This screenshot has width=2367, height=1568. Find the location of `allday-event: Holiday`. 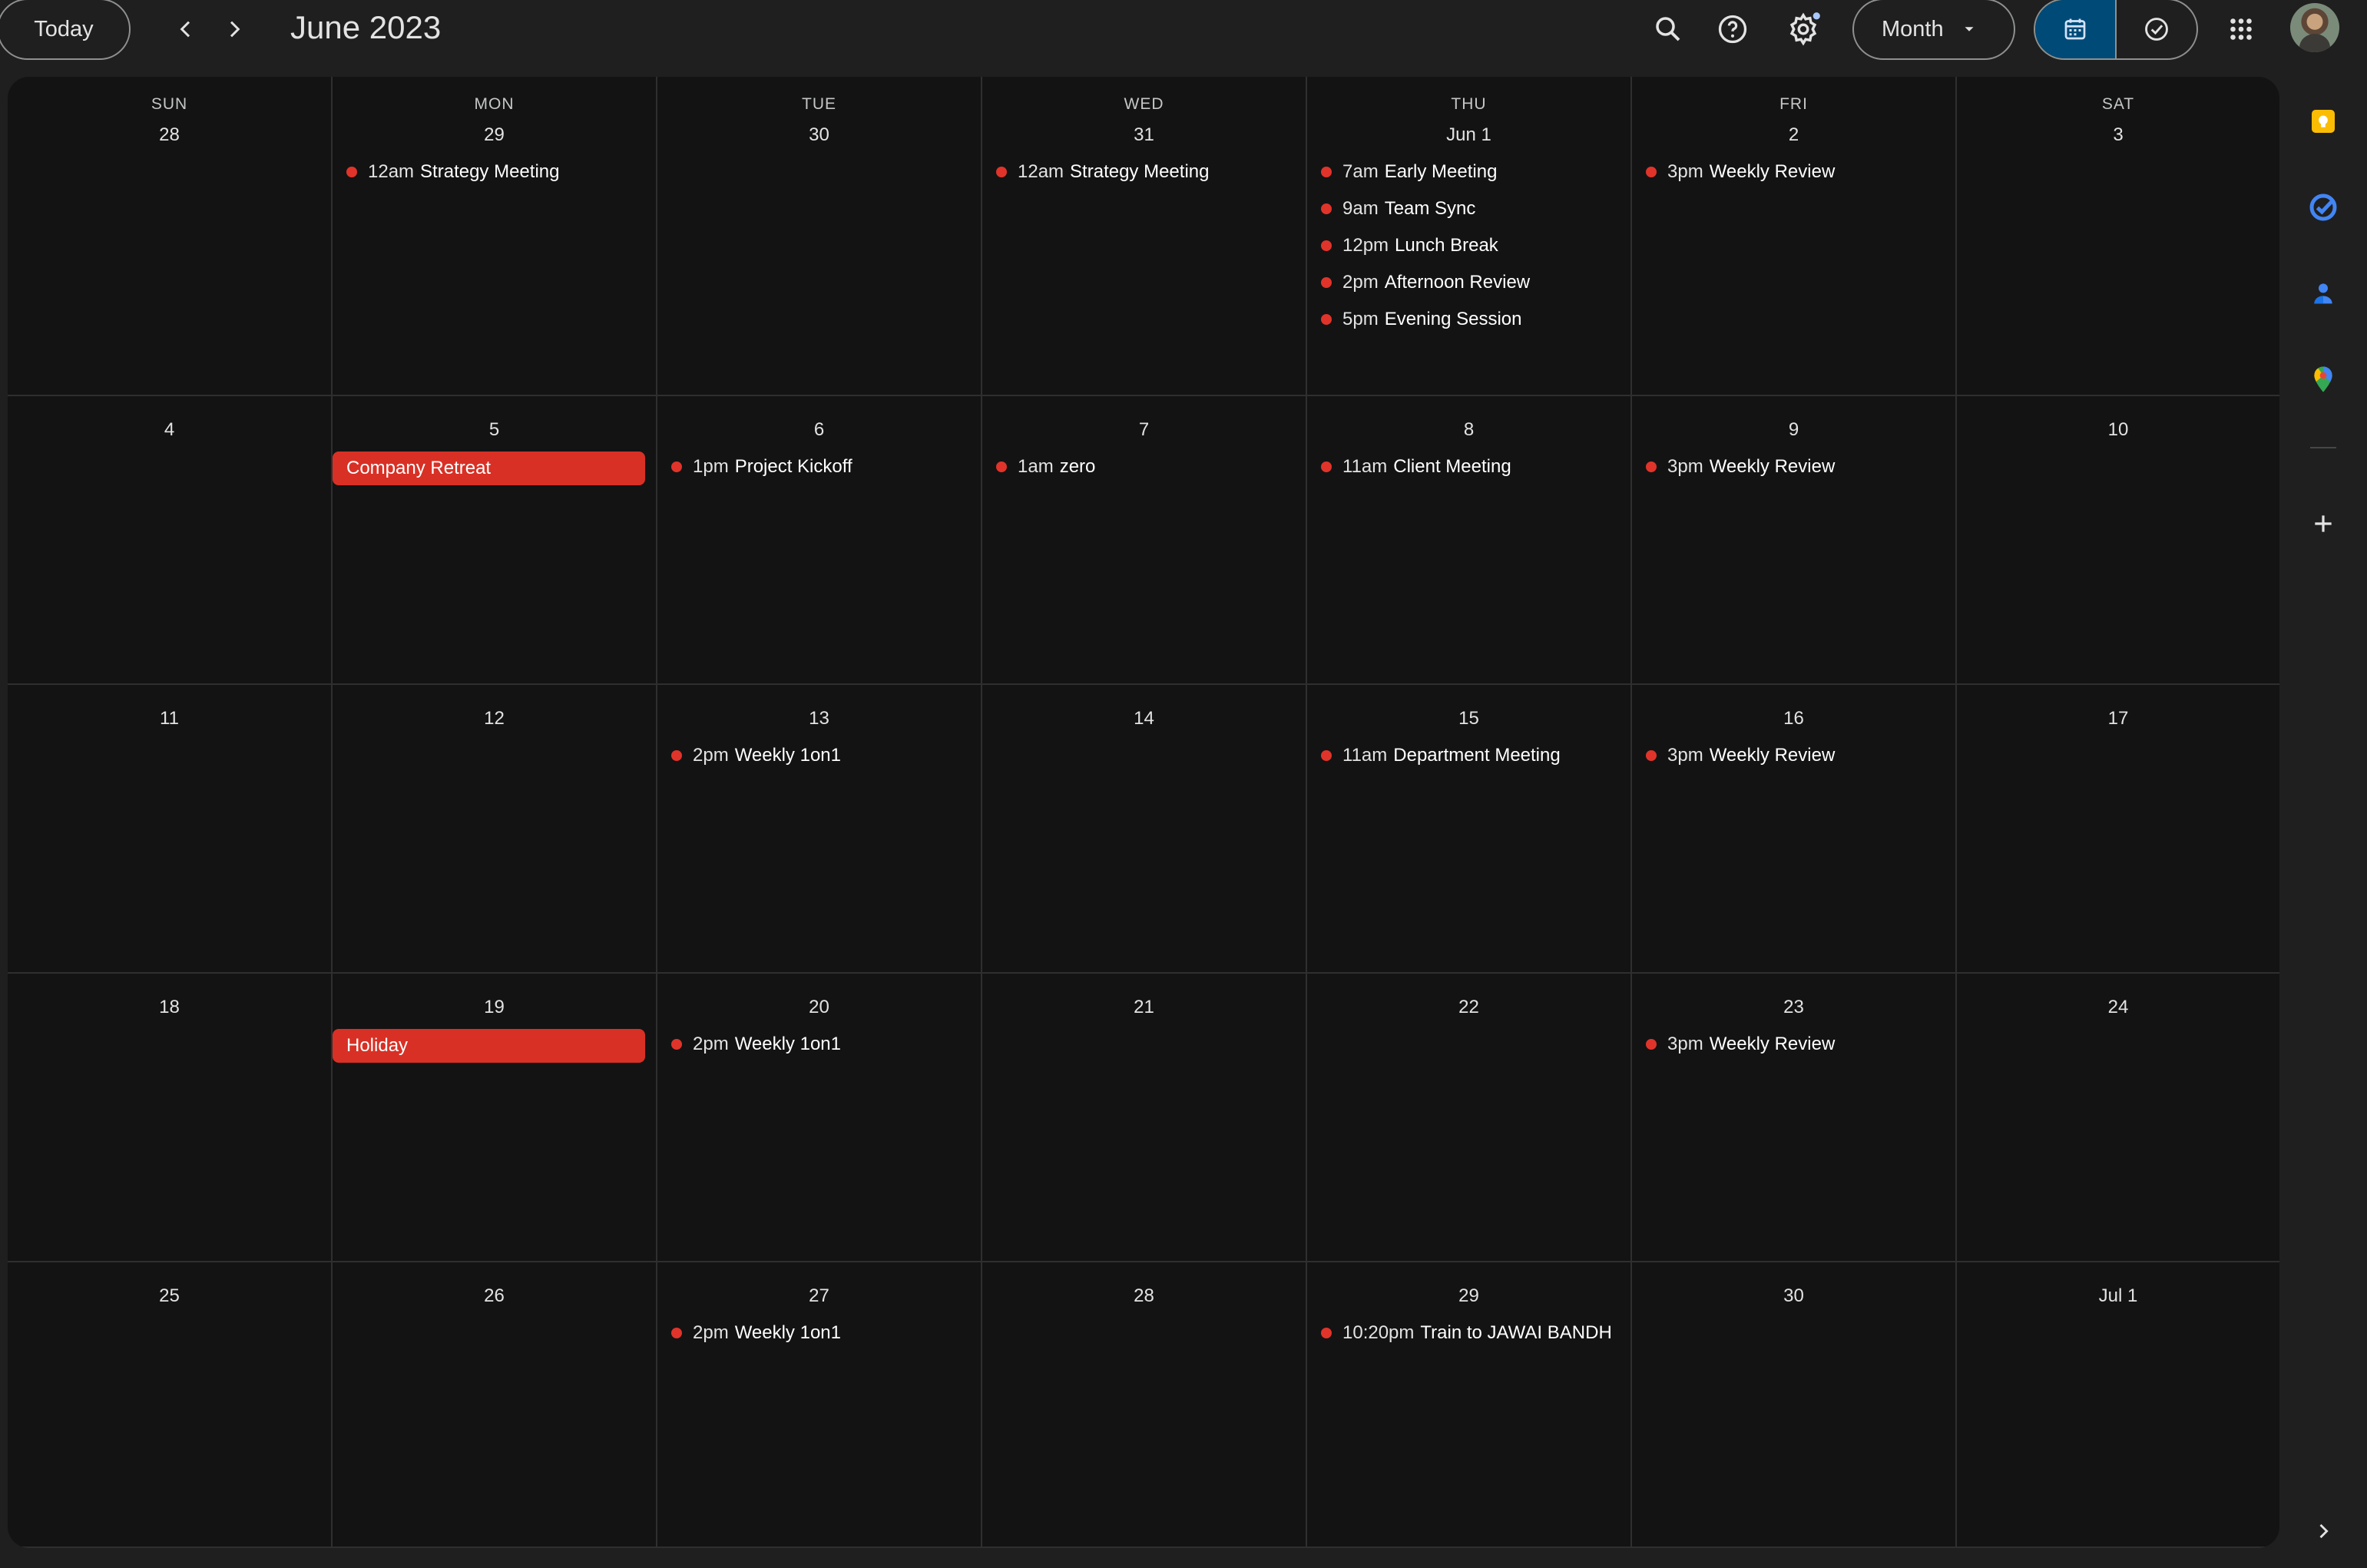

allday-event: Holiday is located at coordinates (489, 1046).